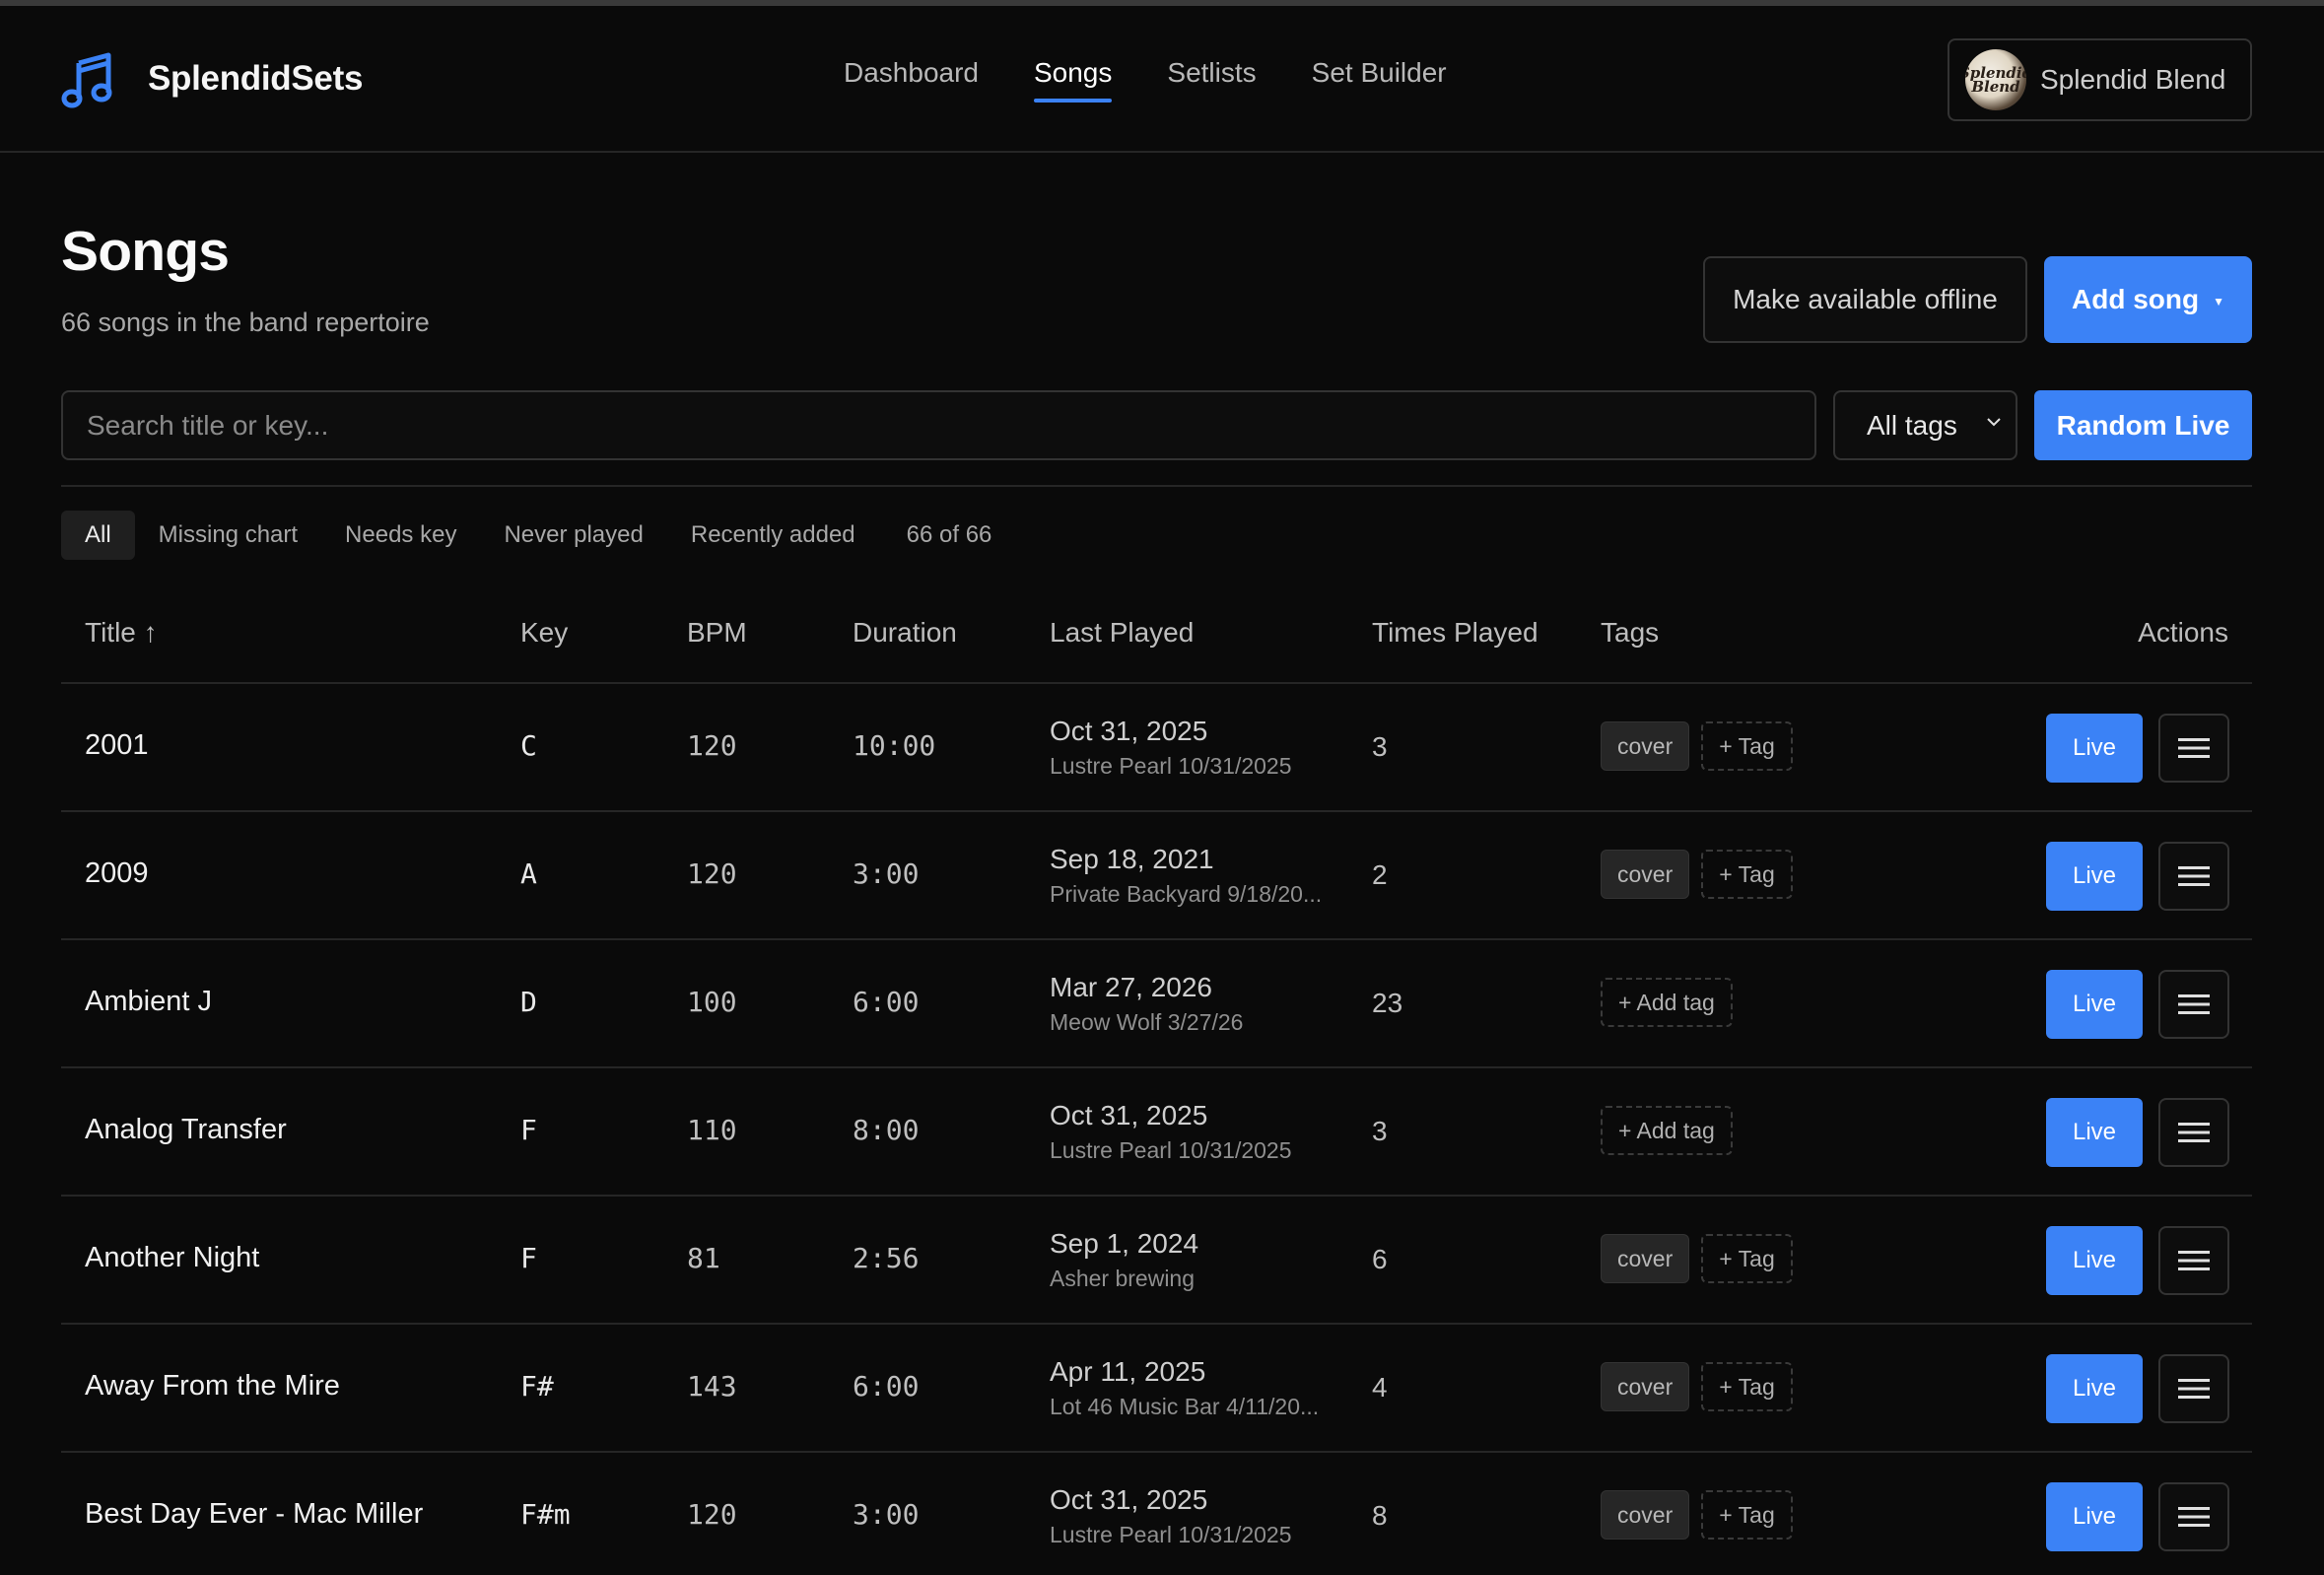  What do you see at coordinates (1122, 633) in the screenshot?
I see `col-last-played: Last Played` at bounding box center [1122, 633].